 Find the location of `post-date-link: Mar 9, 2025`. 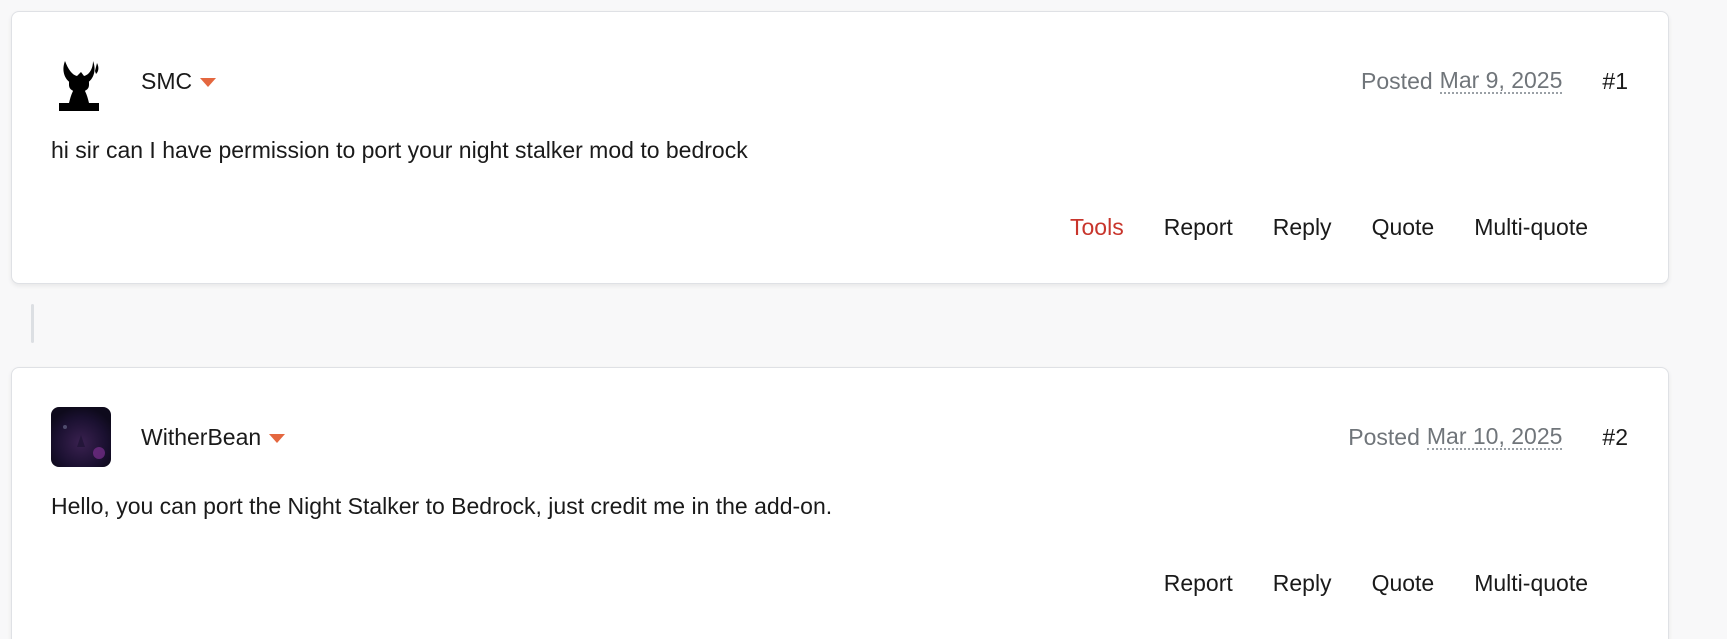

post-date-link: Mar 9, 2025 is located at coordinates (1501, 81).